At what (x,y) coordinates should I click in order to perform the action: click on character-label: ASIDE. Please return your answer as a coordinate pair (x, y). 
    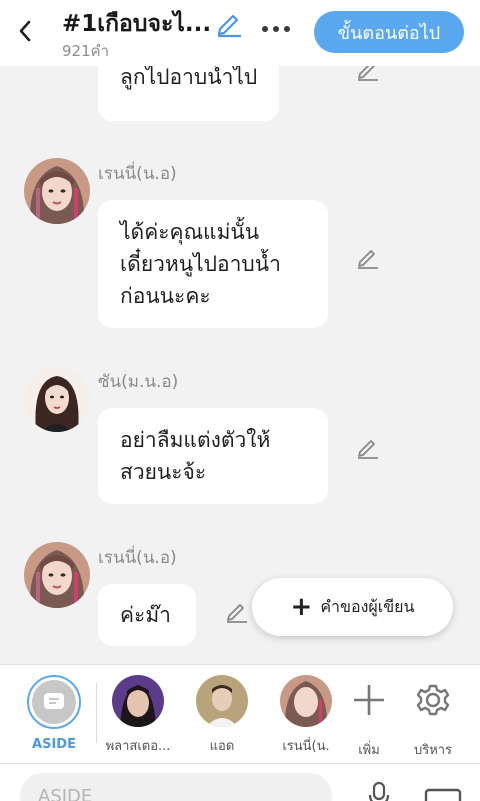
    Looking at the image, I should click on (54, 744).